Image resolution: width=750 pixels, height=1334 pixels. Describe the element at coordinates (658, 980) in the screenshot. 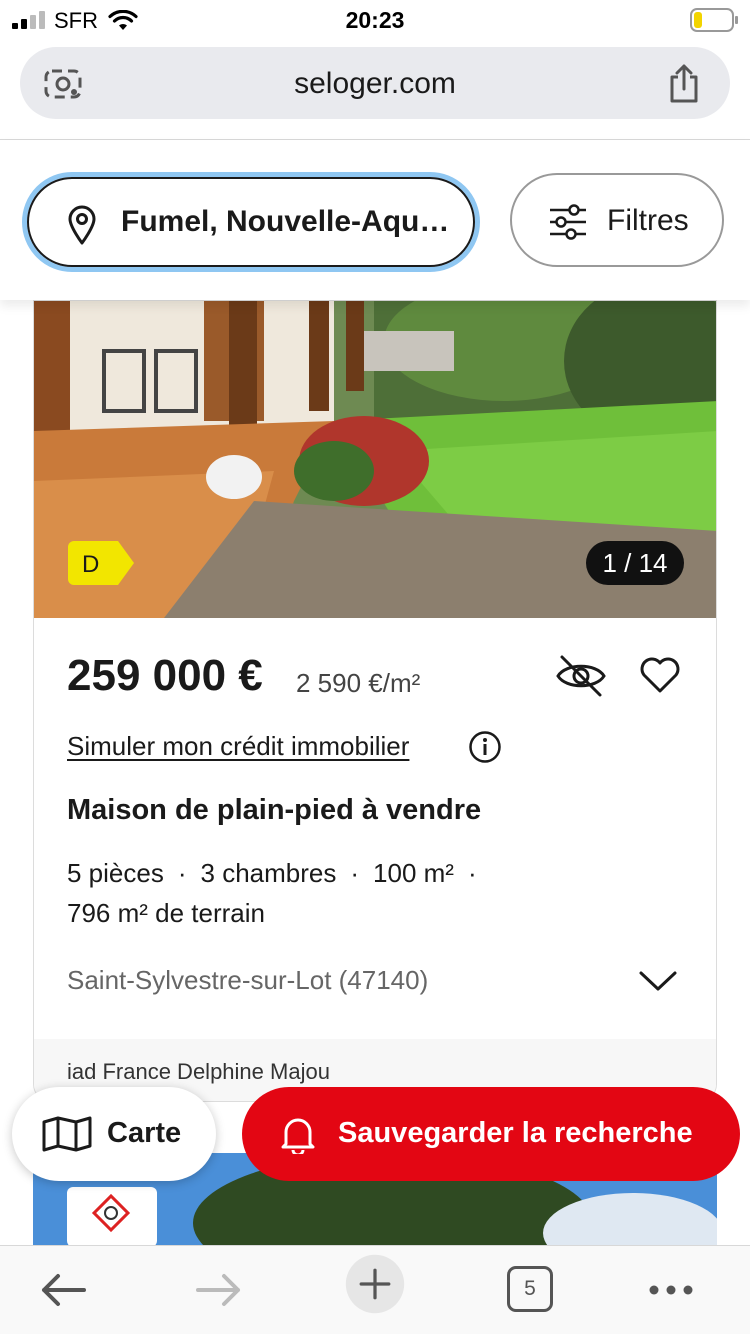

I see `chevron-down-icon` at that location.